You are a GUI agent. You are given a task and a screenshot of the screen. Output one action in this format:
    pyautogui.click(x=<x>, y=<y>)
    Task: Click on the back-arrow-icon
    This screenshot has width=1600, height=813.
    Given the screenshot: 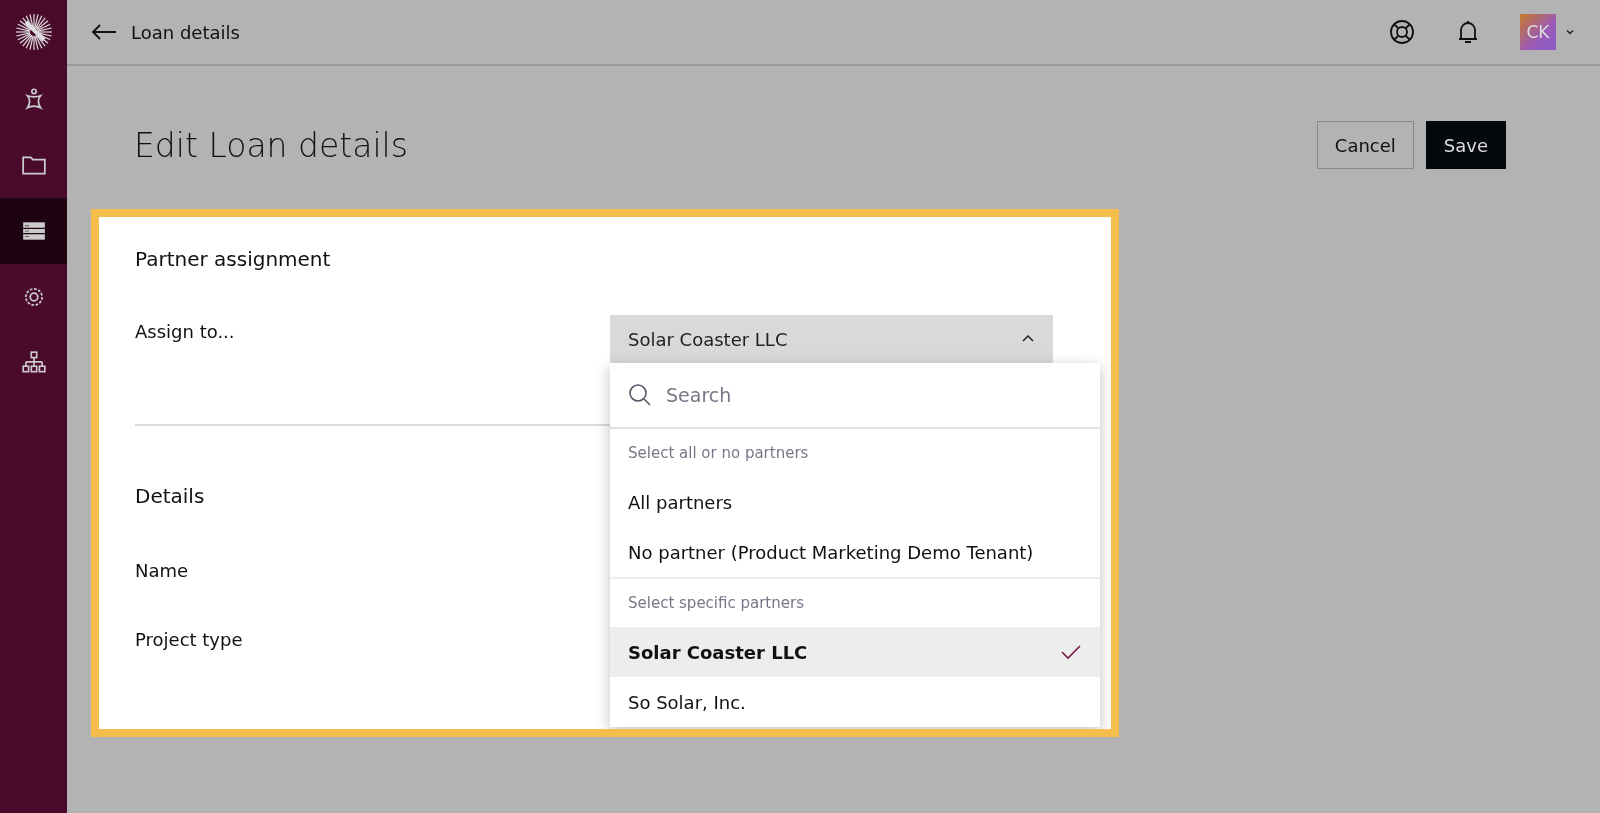 What is the action you would take?
    pyautogui.click(x=104, y=32)
    